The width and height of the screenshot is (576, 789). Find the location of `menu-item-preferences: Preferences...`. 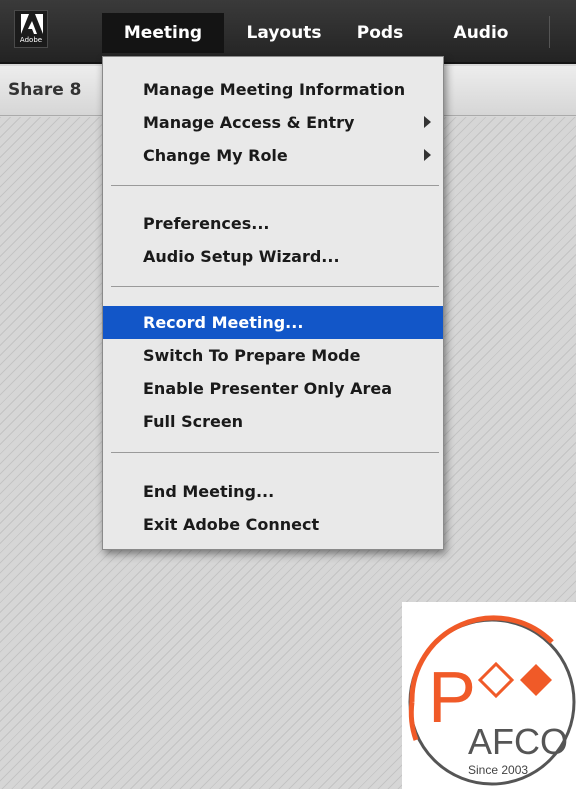

menu-item-preferences: Preferences... is located at coordinates (273, 223).